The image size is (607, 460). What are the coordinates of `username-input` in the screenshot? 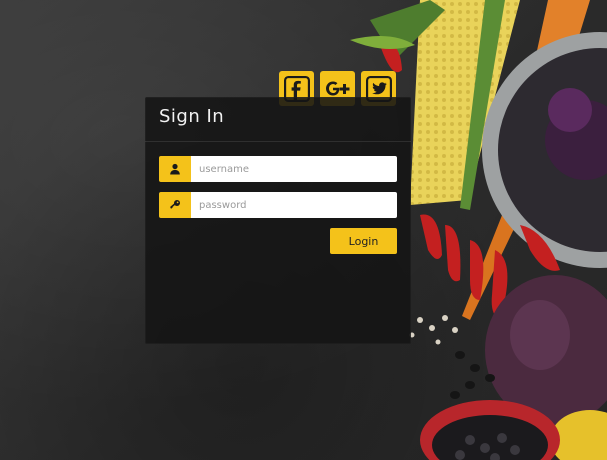 It's located at (294, 169).